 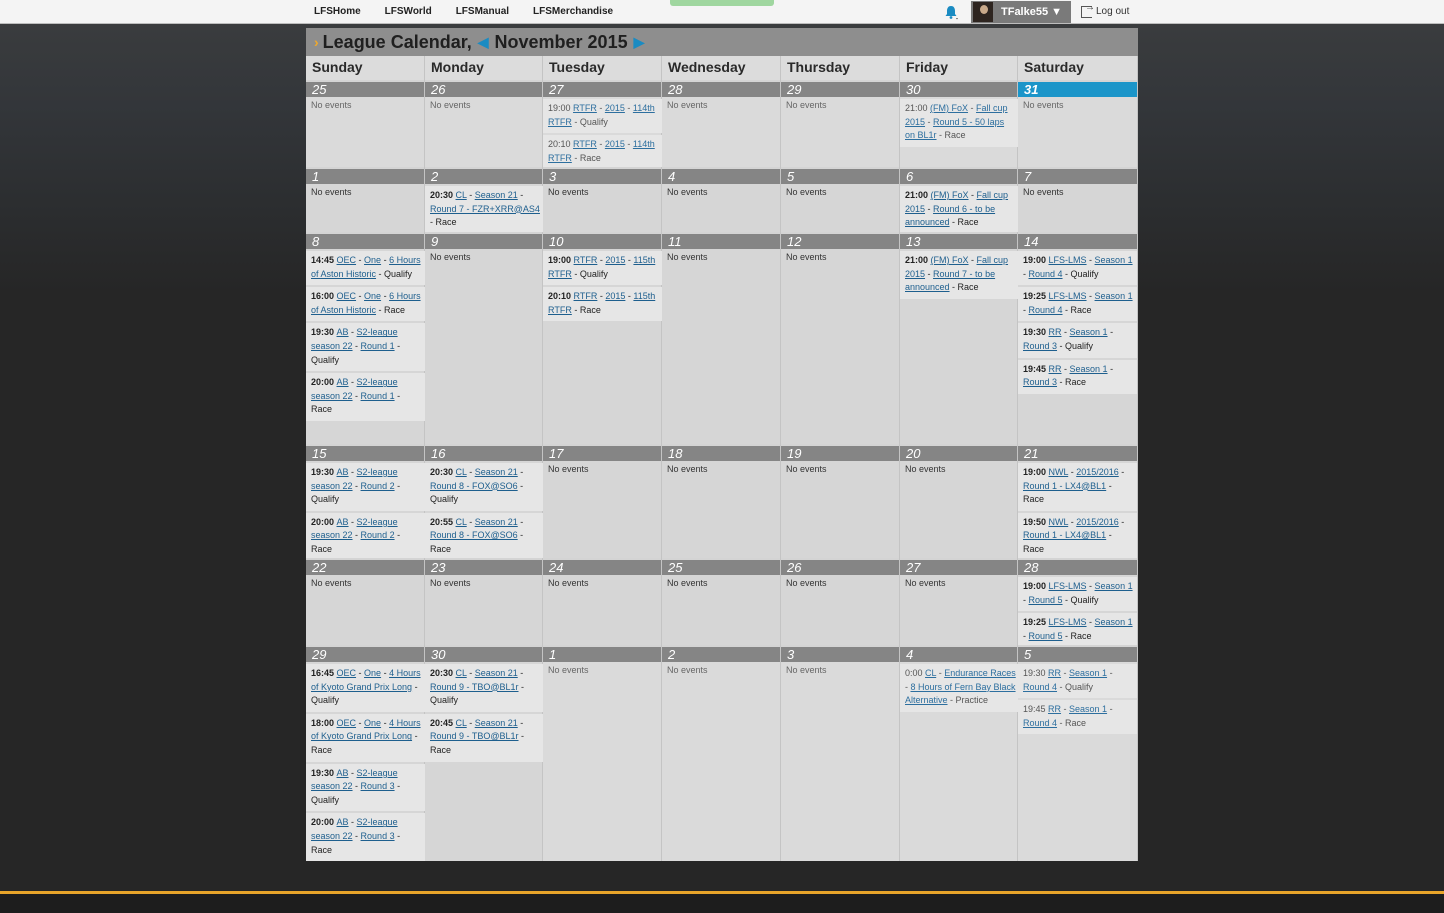 What do you see at coordinates (408, 11) in the screenshot?
I see `nav-lfsworld: LFSWorld` at bounding box center [408, 11].